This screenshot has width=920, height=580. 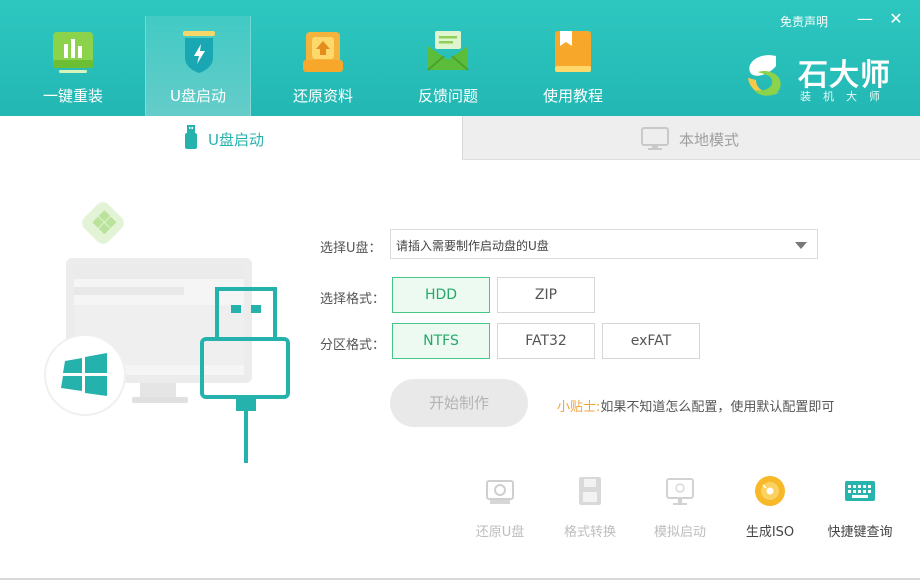 What do you see at coordinates (459, 403) in the screenshot?
I see `start-making-button: 开始制作` at bounding box center [459, 403].